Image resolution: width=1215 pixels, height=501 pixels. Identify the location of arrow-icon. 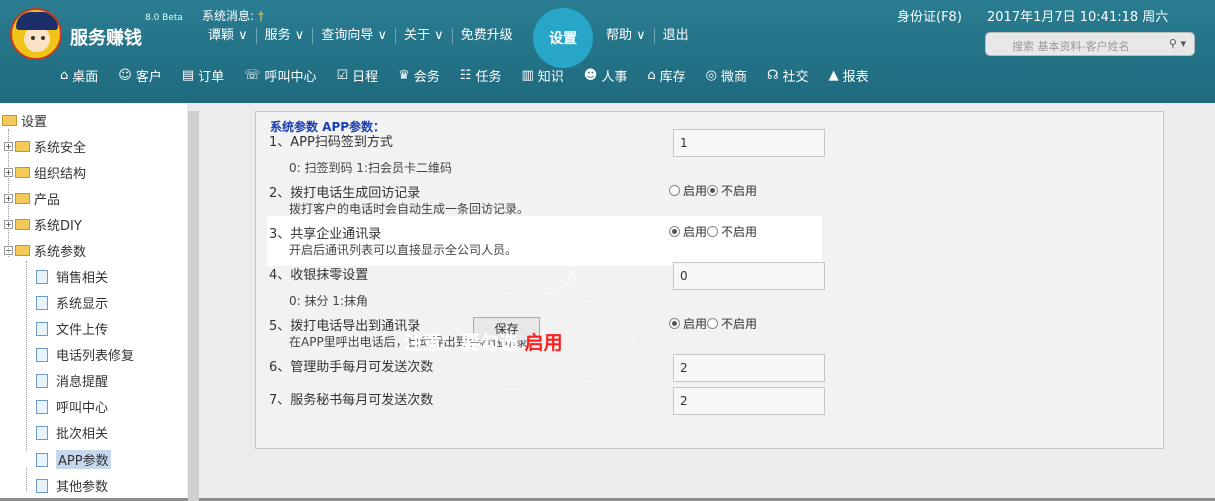
(558, 282).